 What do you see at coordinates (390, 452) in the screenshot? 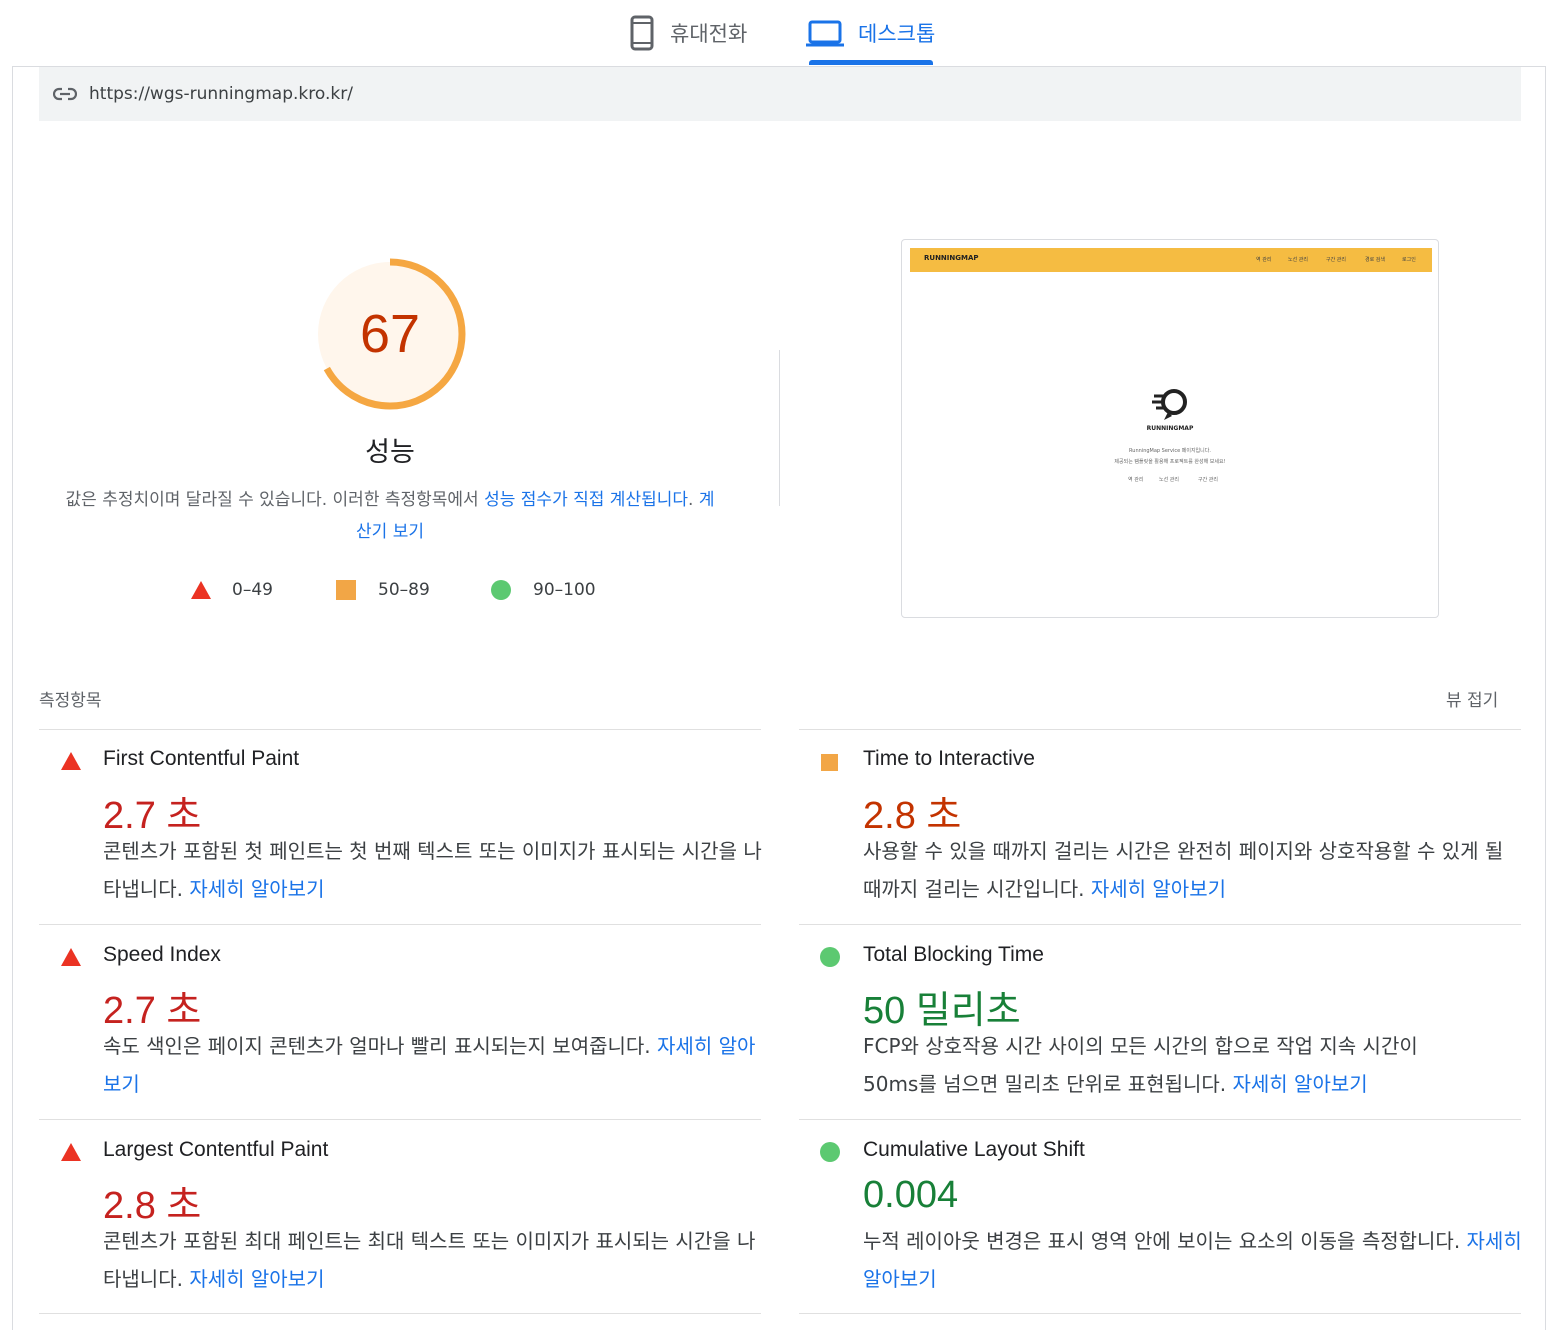
I see `performance-label: 성능` at bounding box center [390, 452].